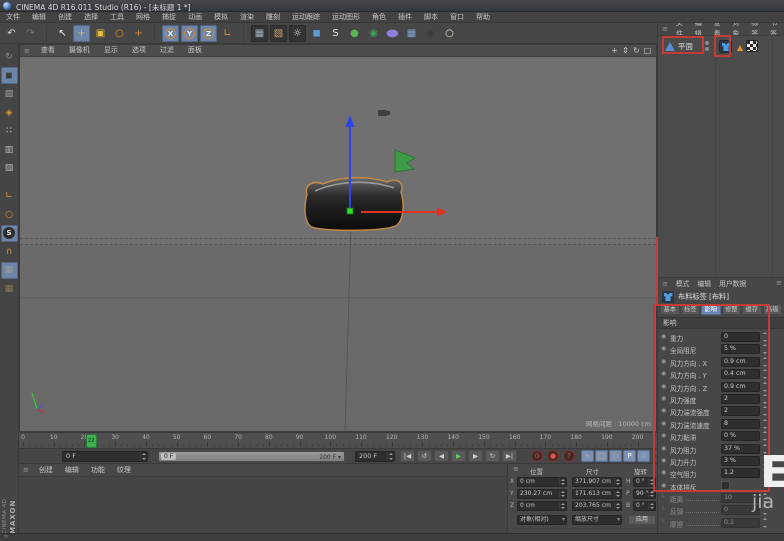  What do you see at coordinates (642, 520) in the screenshot?
I see `apply-button: 应用` at bounding box center [642, 520].